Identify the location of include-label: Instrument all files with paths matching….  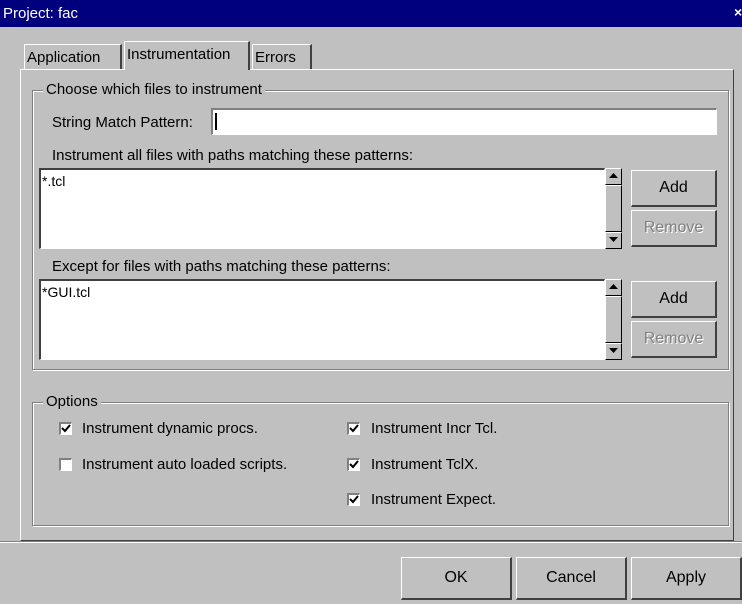
(233, 155).